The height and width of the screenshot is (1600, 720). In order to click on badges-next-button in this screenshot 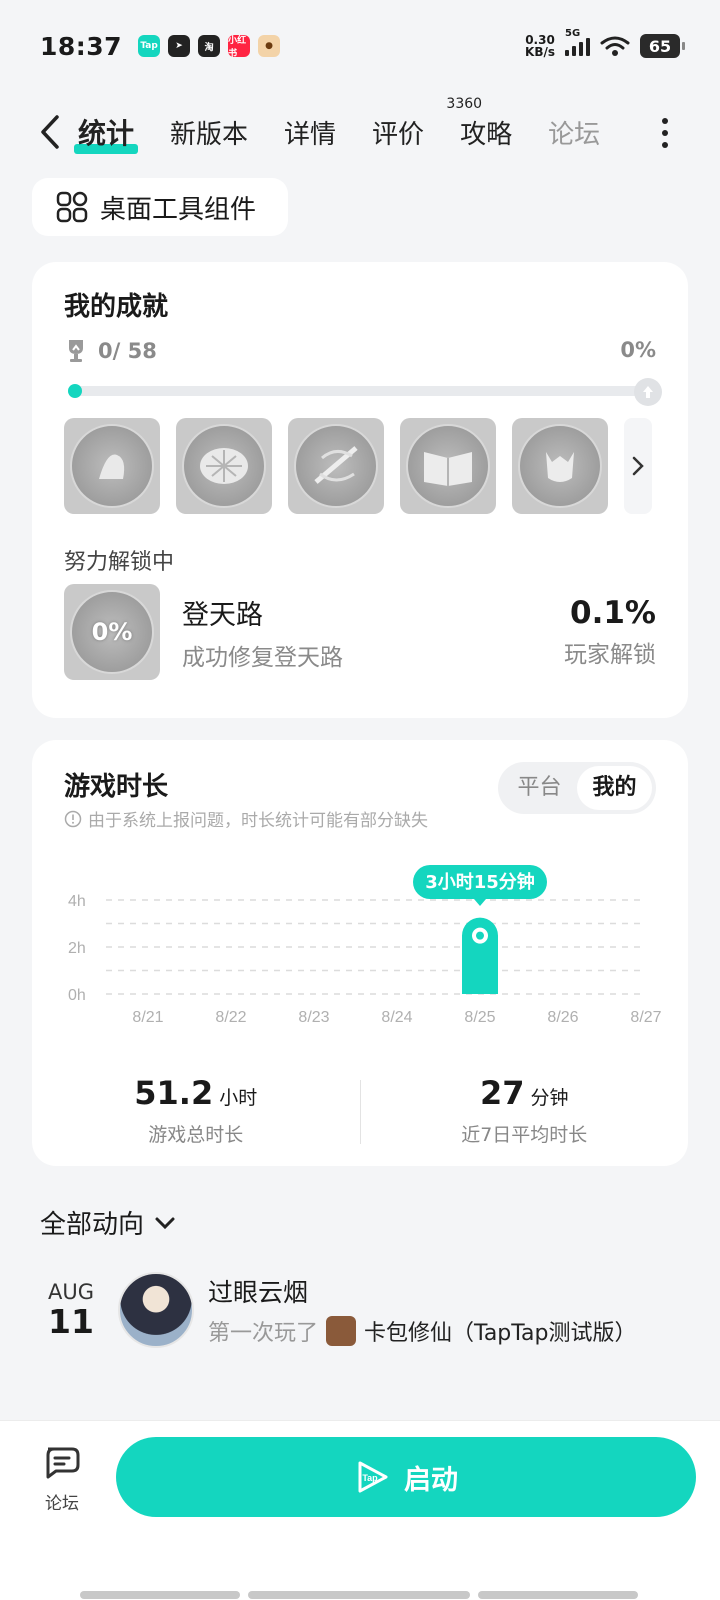, I will do `click(638, 466)`.